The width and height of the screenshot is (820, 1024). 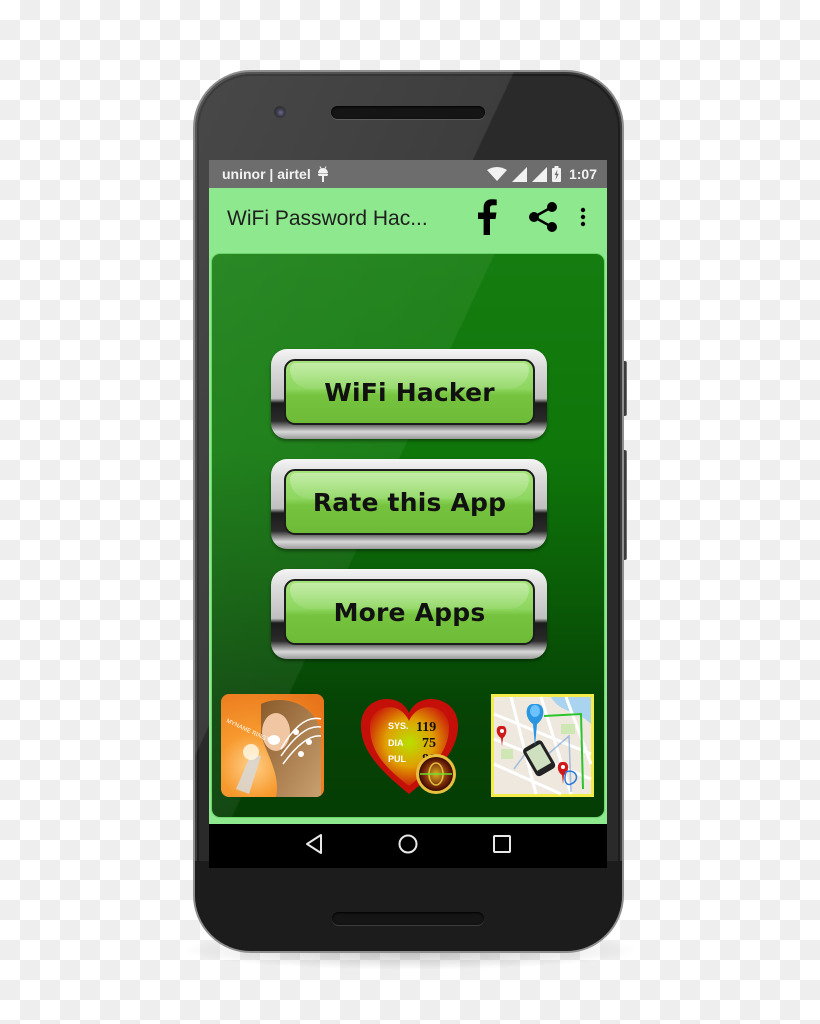 I want to click on clock: 1:07, so click(x=582, y=174).